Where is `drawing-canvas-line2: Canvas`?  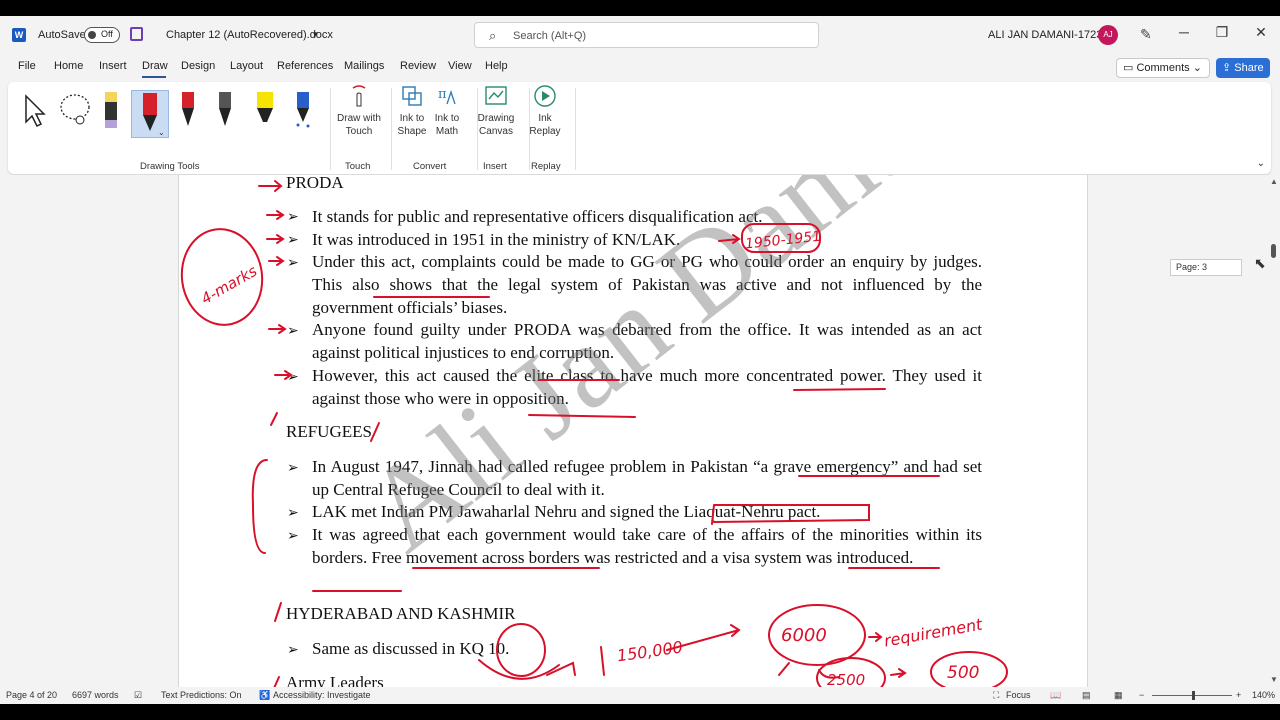
drawing-canvas-line2: Canvas is located at coordinates (496, 131).